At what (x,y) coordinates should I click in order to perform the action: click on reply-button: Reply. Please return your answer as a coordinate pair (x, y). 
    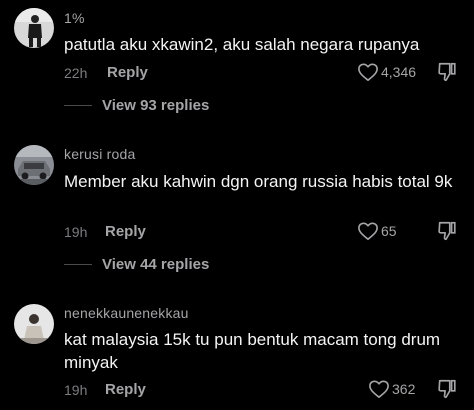
    Looking at the image, I should click on (125, 389).